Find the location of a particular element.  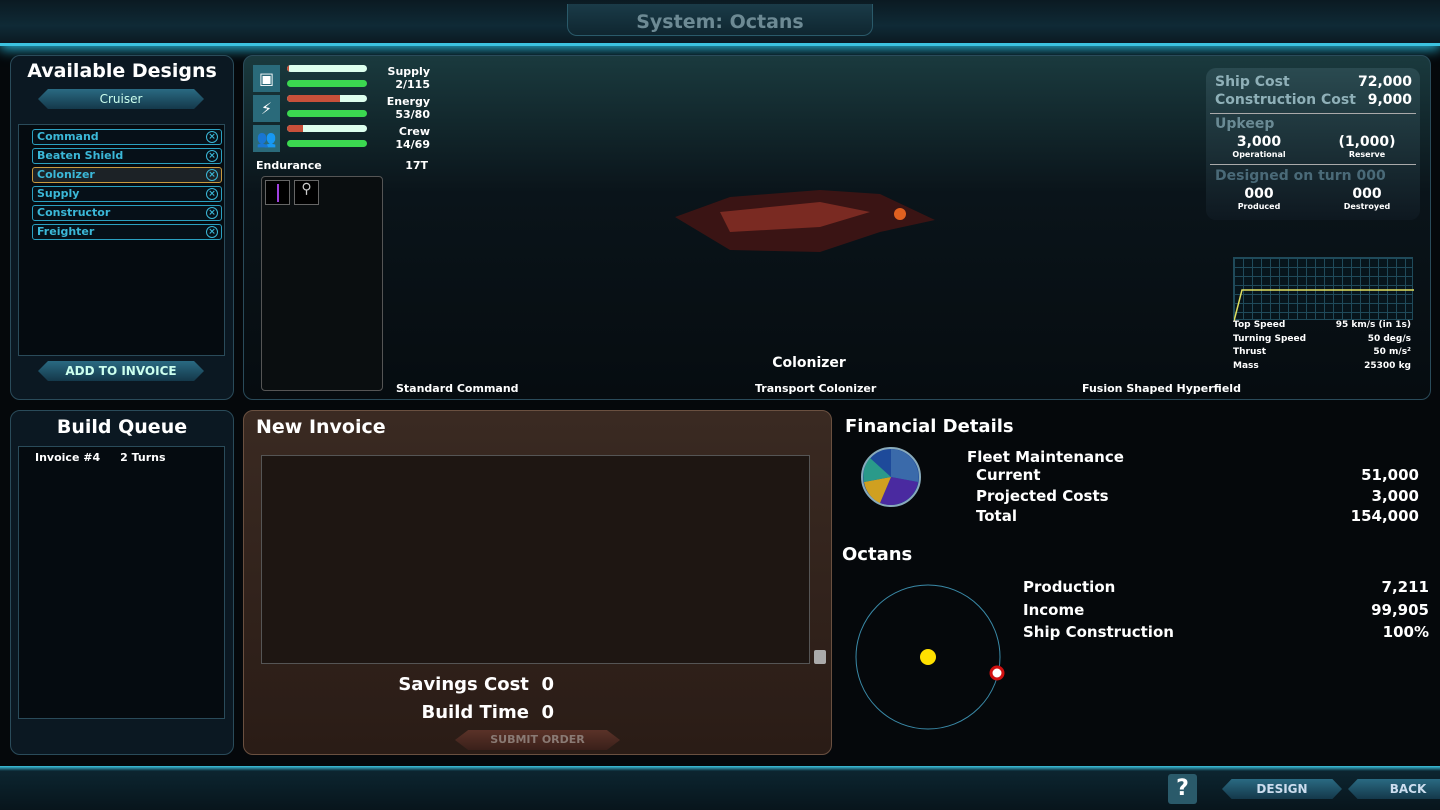

system-title: Octans is located at coordinates (877, 554).